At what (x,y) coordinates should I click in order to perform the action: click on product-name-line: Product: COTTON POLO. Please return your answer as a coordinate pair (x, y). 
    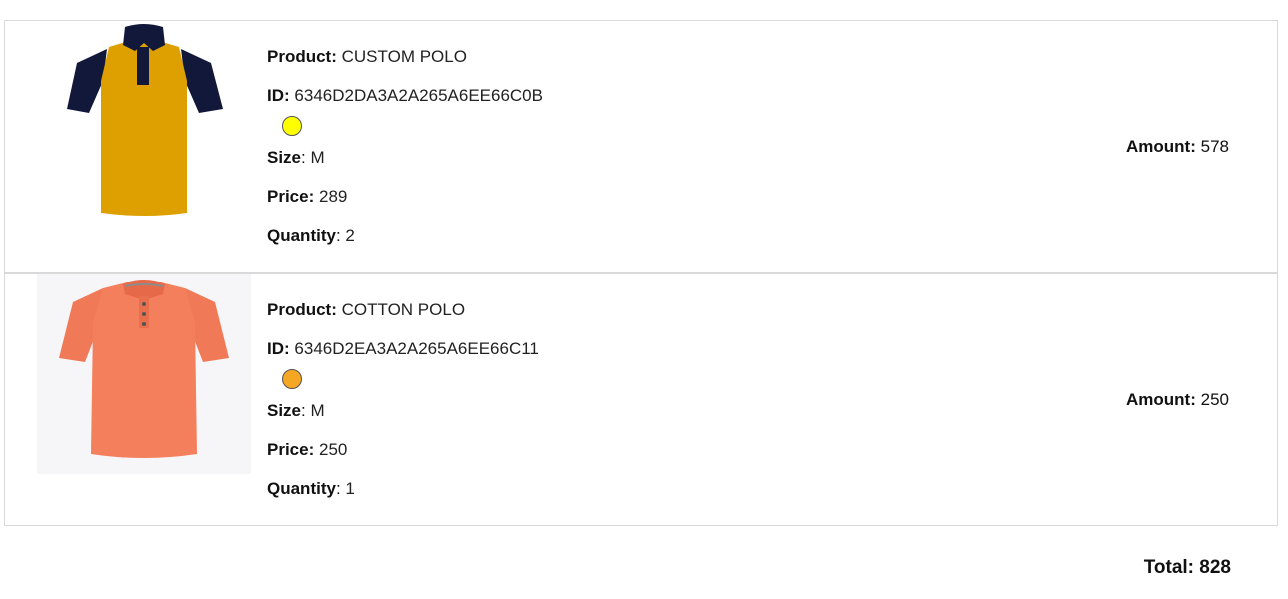
    Looking at the image, I should click on (366, 310).